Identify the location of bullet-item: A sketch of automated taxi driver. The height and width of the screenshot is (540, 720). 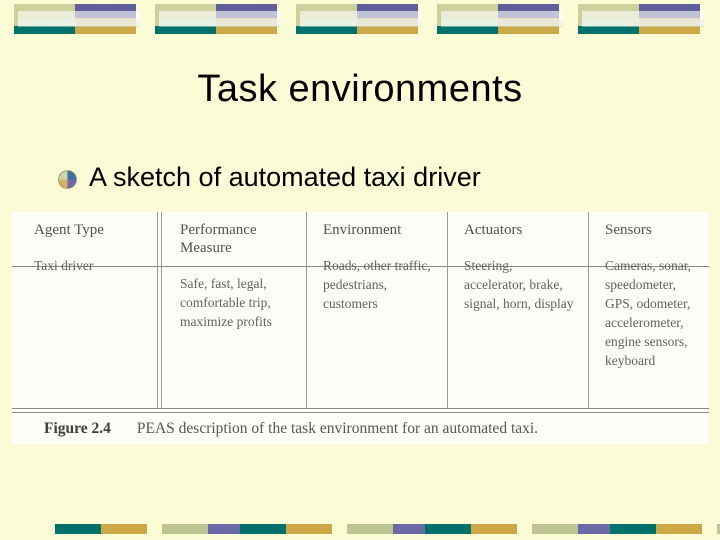
(269, 177).